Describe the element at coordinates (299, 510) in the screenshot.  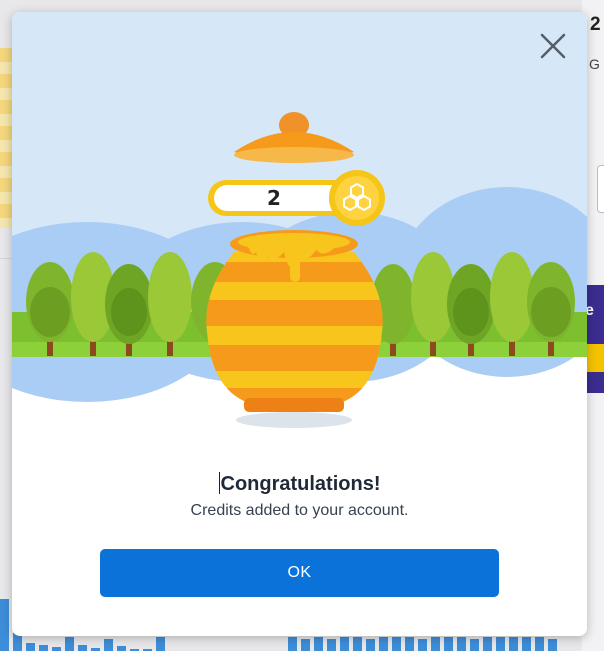
I see `dialog-message: Credits added to your account.` at that location.